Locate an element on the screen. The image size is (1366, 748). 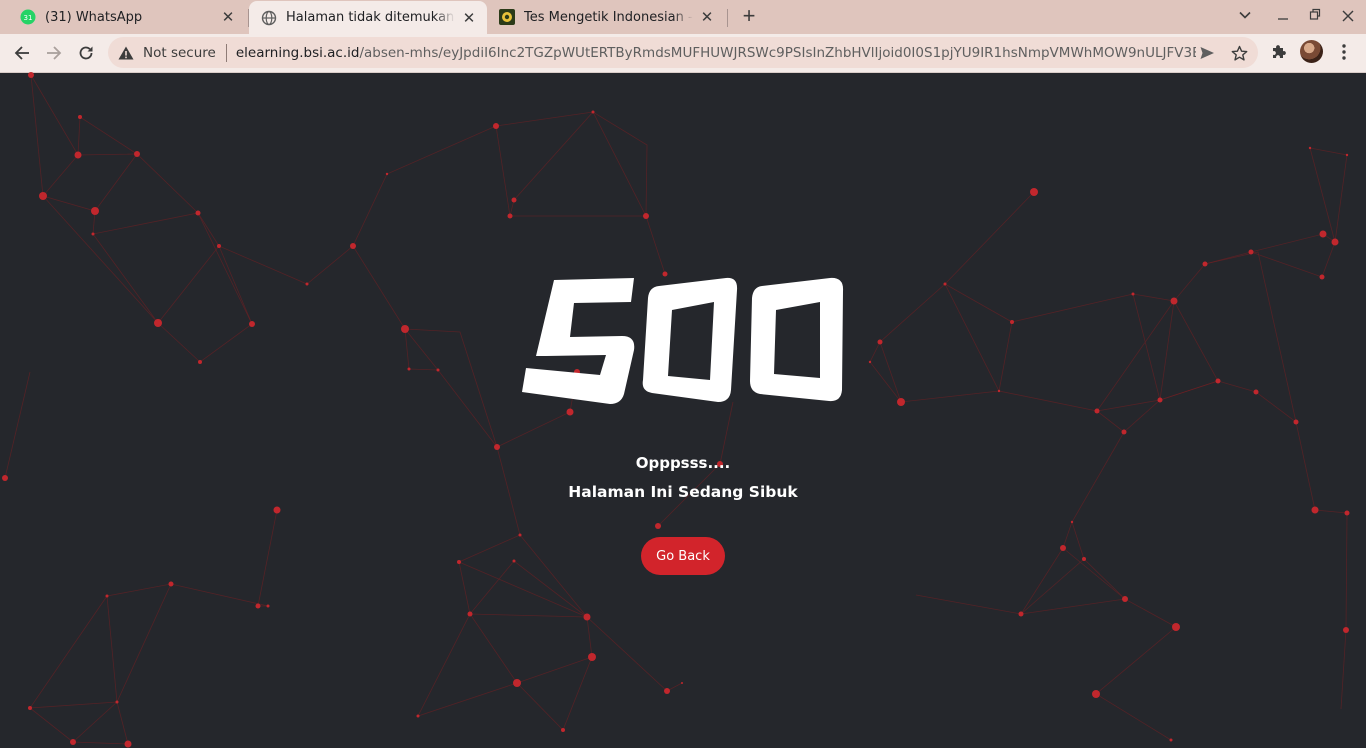
whatsapp-icon: 31 is located at coordinates (28, 17).